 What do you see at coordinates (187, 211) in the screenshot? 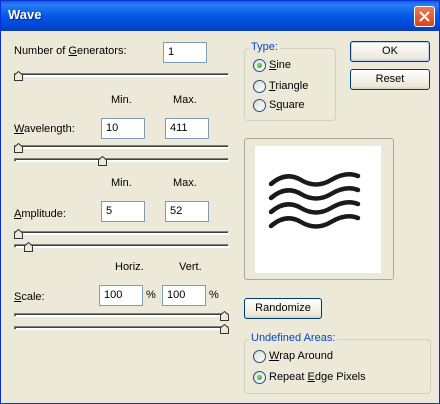
I see `amplitude-max-input: 52` at bounding box center [187, 211].